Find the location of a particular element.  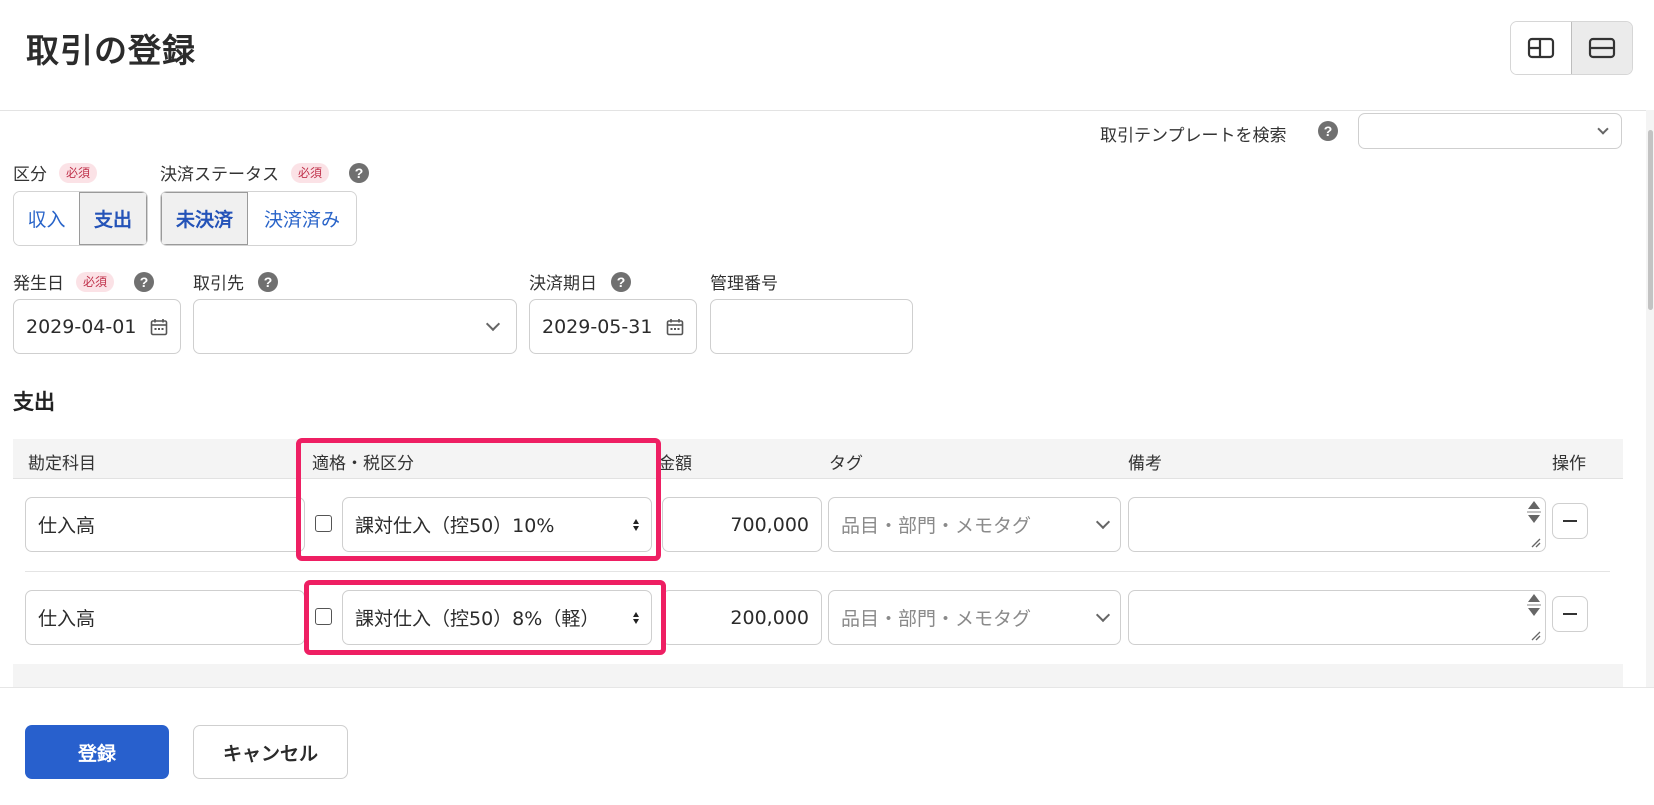

due-date-value: 2029-05-31 is located at coordinates (597, 326).